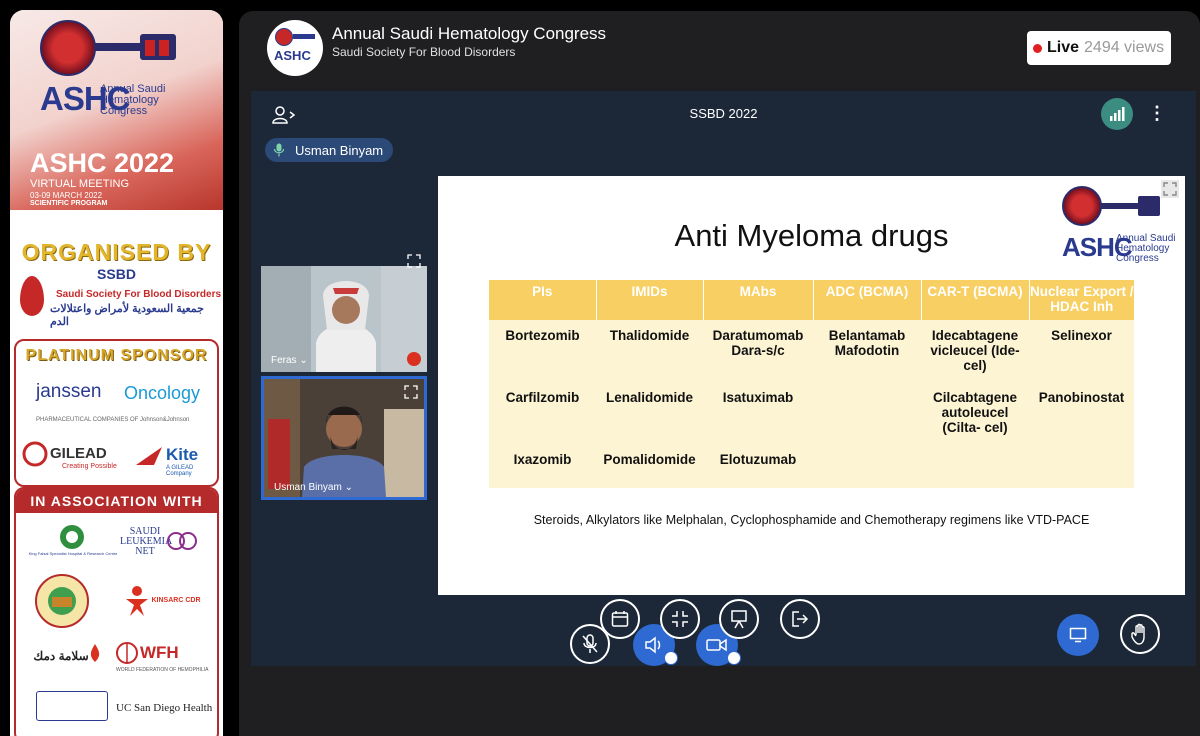 The height and width of the screenshot is (736, 1200). I want to click on banner-dates: 03-09 MARCH 2022, so click(66, 195).